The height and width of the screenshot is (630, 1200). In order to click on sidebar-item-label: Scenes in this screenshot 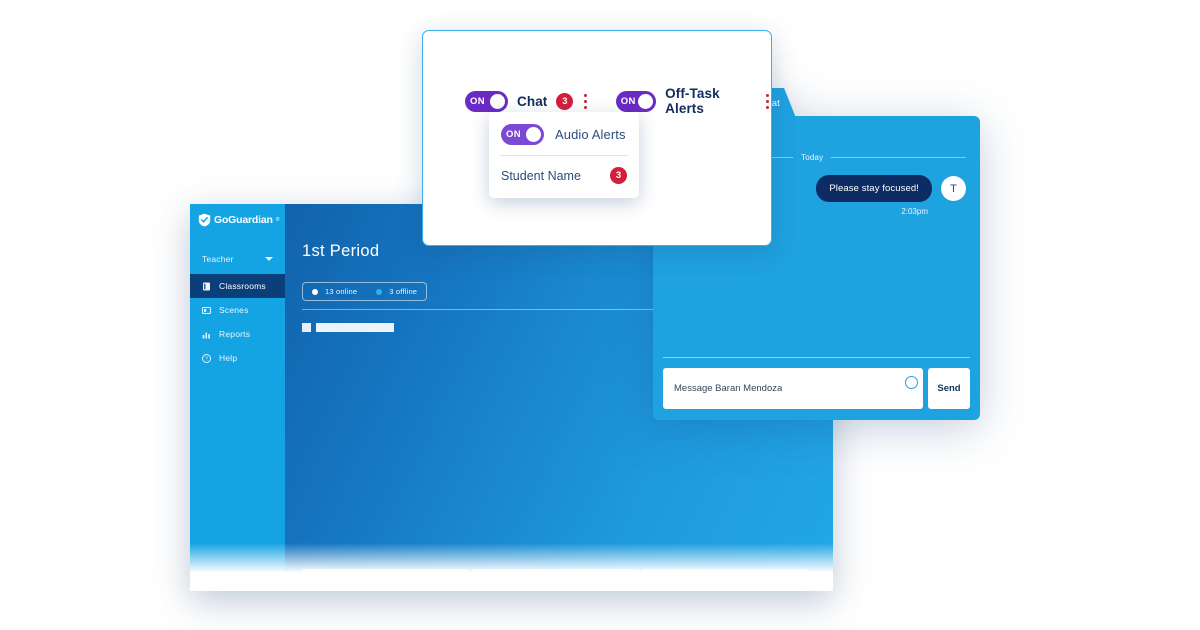, I will do `click(234, 310)`.